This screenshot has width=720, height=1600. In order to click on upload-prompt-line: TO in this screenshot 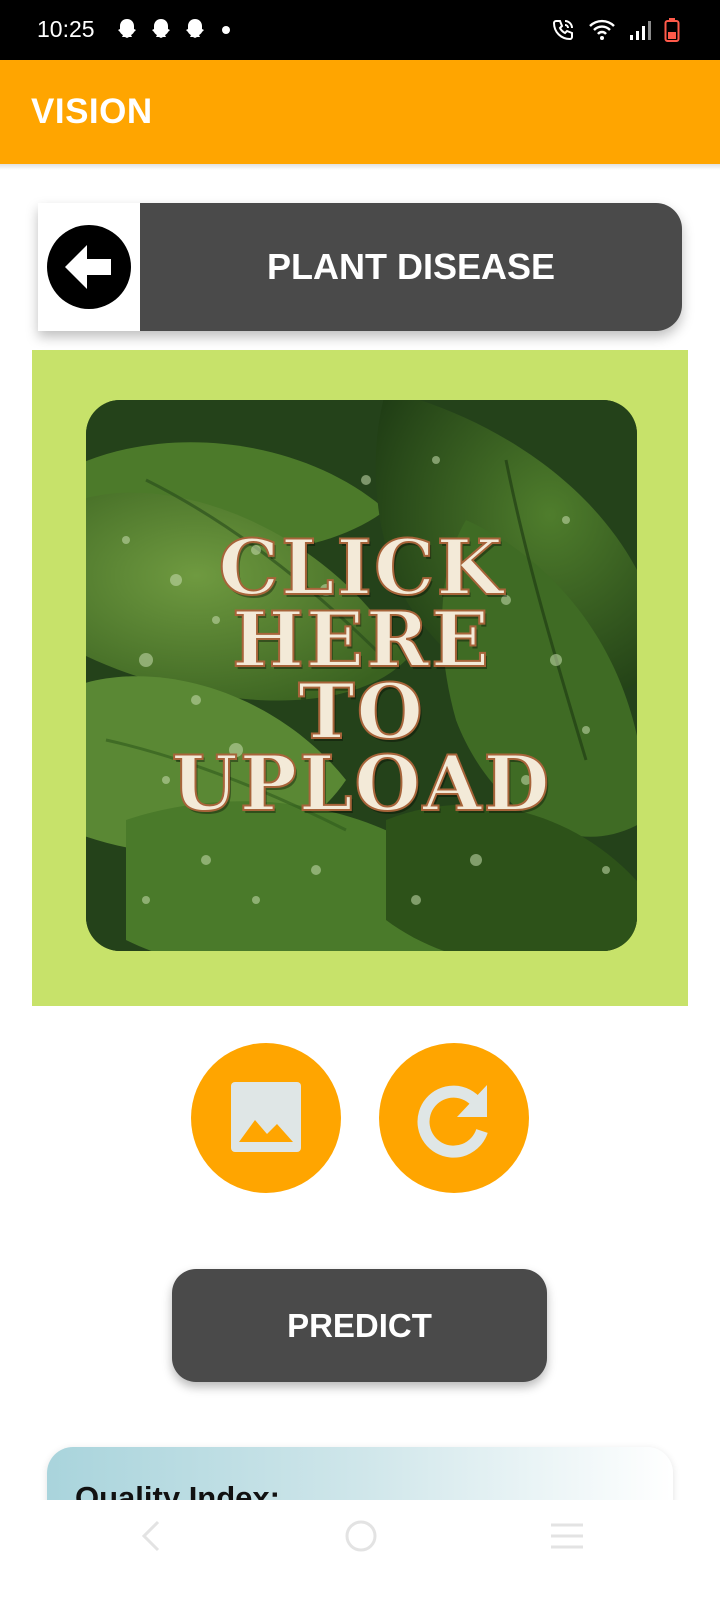, I will do `click(361, 711)`.